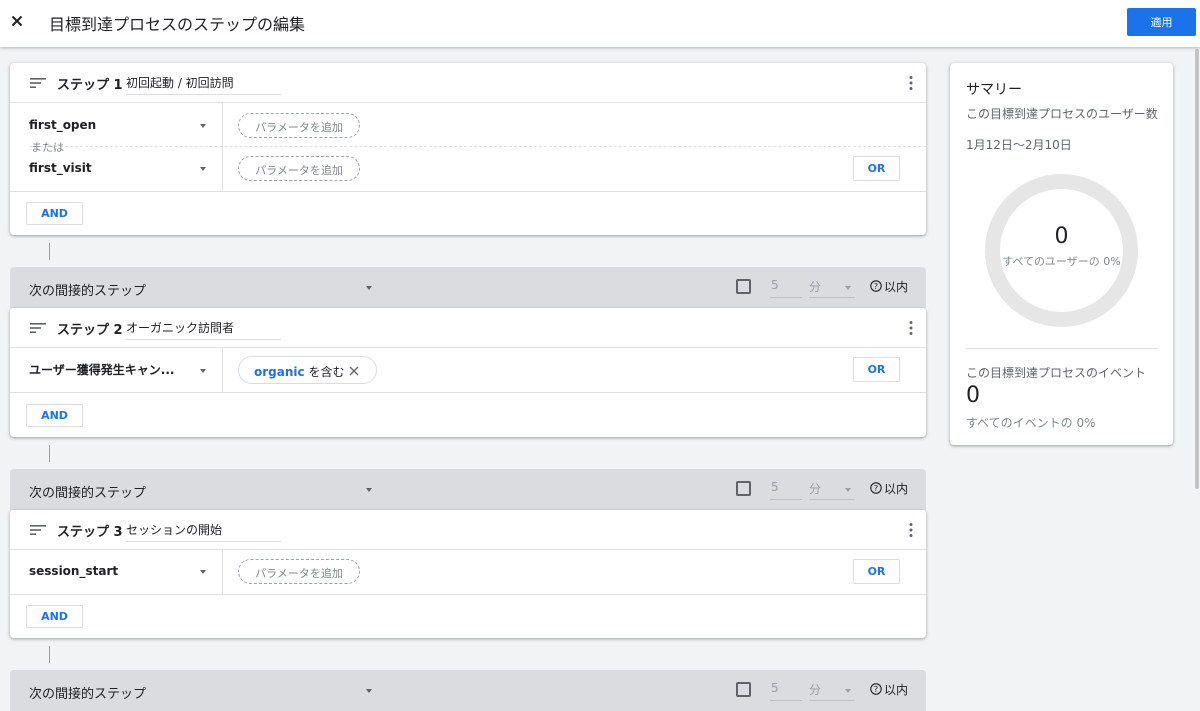 Image resolution: width=1200 pixels, height=711 pixels. Describe the element at coordinates (122, 572) in the screenshot. I see `event-select: session_start` at that location.